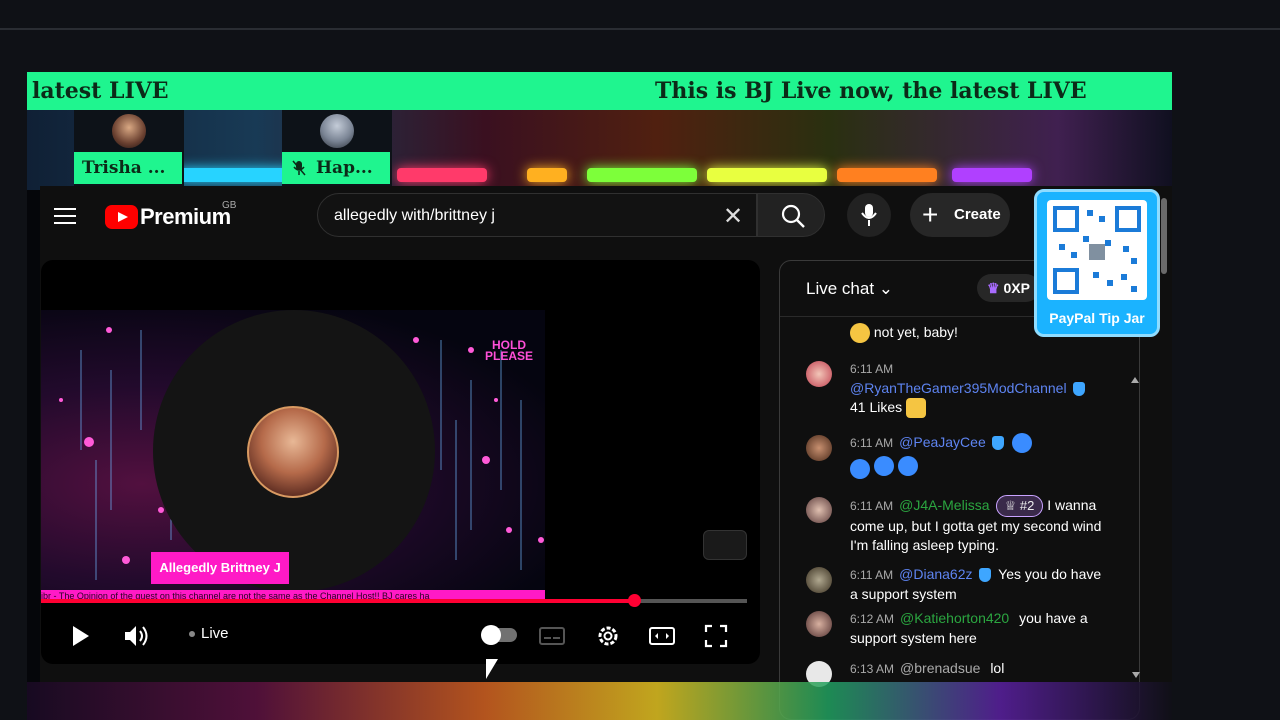 The image size is (1280, 720). Describe the element at coordinates (733, 216) in the screenshot. I see `clear-search-icon: ✕` at that location.